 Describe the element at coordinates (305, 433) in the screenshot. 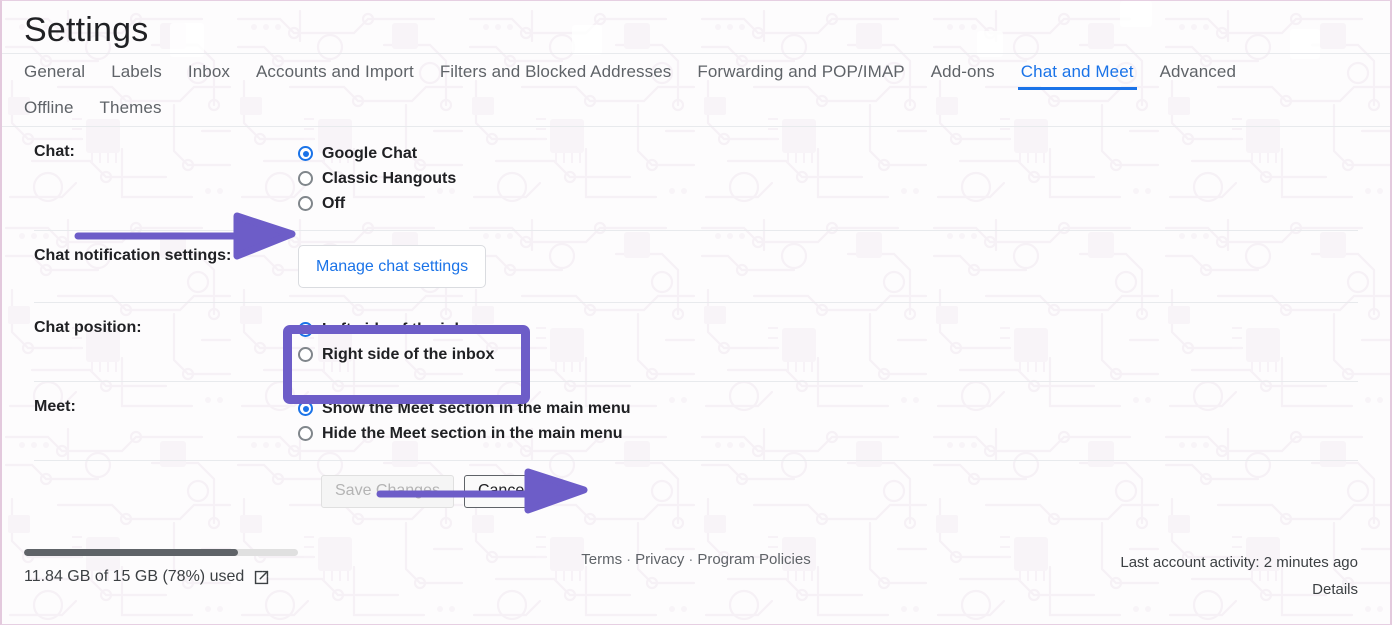

I see `radio-icon-hide-meet-section` at that location.